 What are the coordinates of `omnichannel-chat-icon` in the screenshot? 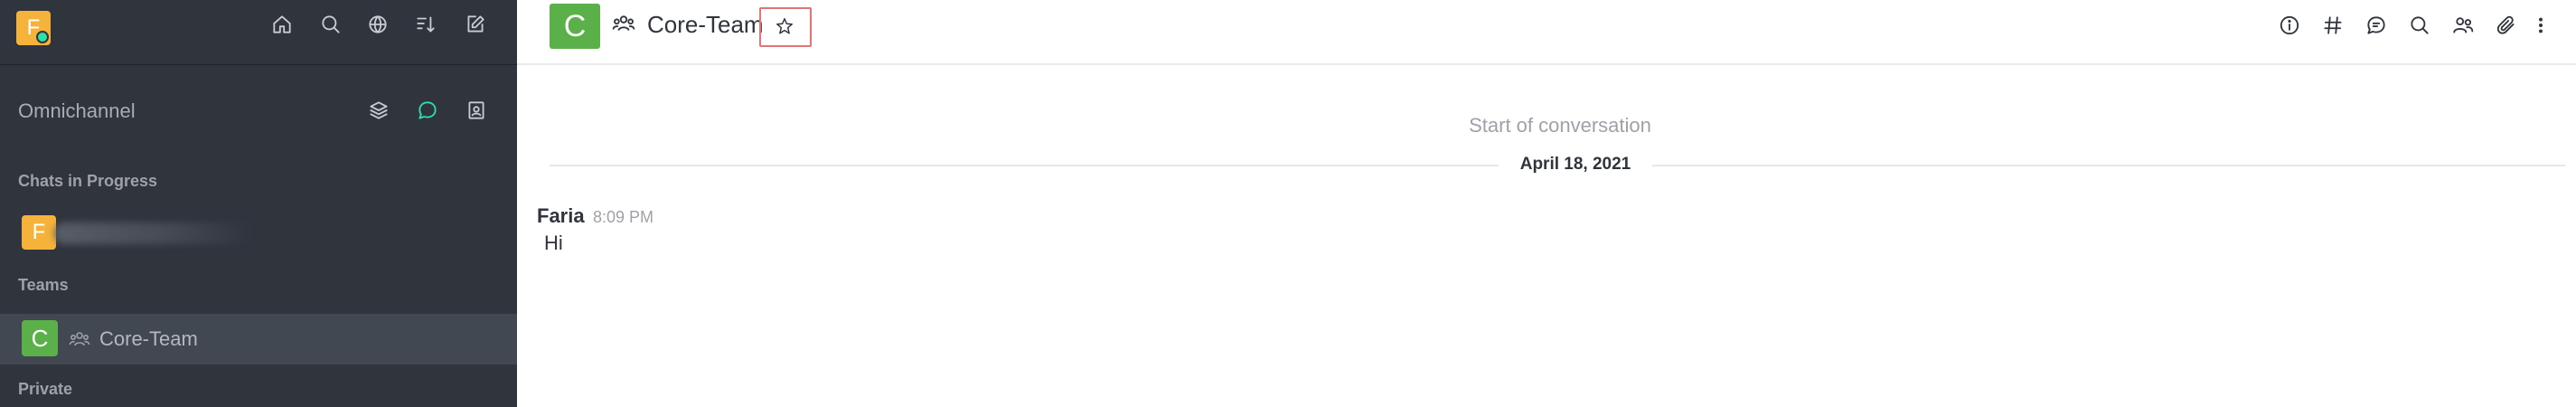 It's located at (428, 110).